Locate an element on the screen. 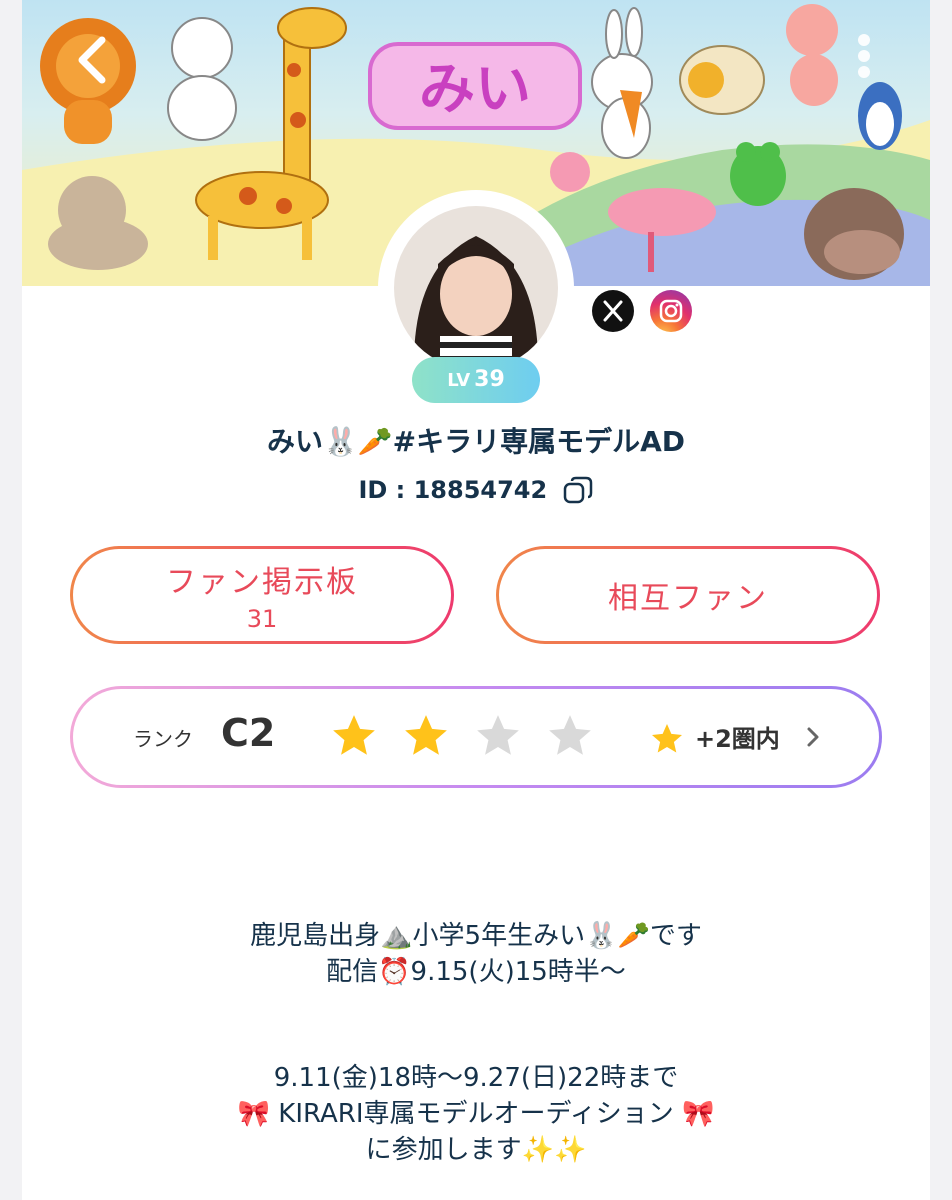 The width and height of the screenshot is (952, 1200). fan-board-button: ファン掲示板 31 is located at coordinates (262, 595).